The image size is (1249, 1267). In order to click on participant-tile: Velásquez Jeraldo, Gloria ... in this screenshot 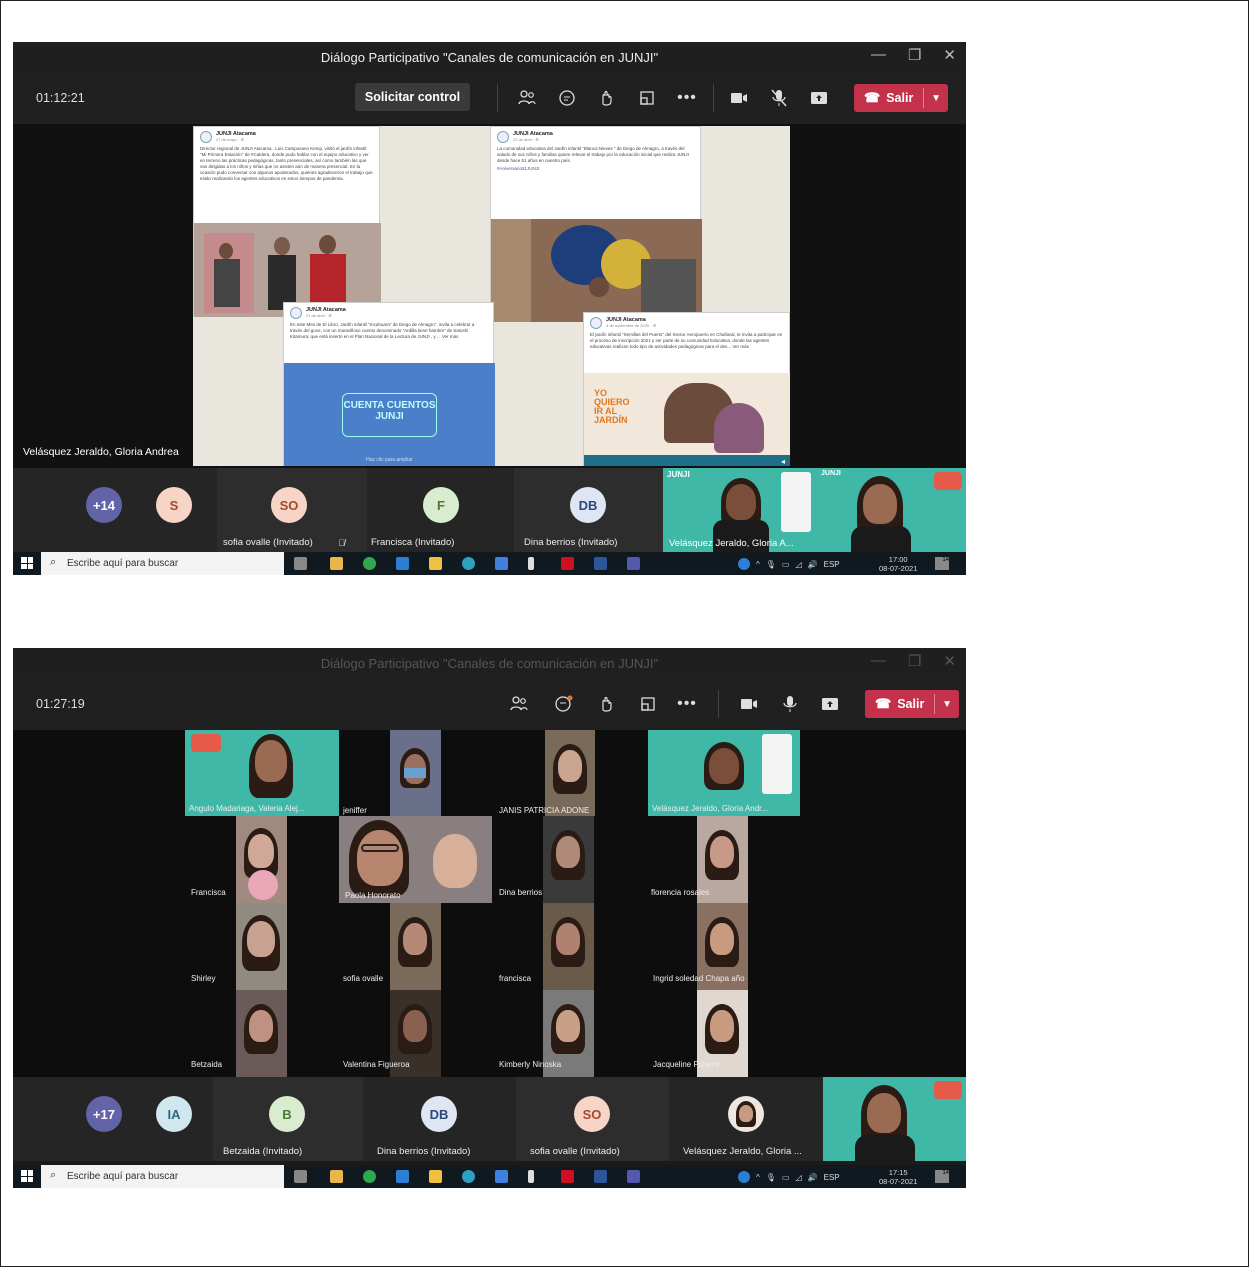, I will do `click(746, 1119)`.